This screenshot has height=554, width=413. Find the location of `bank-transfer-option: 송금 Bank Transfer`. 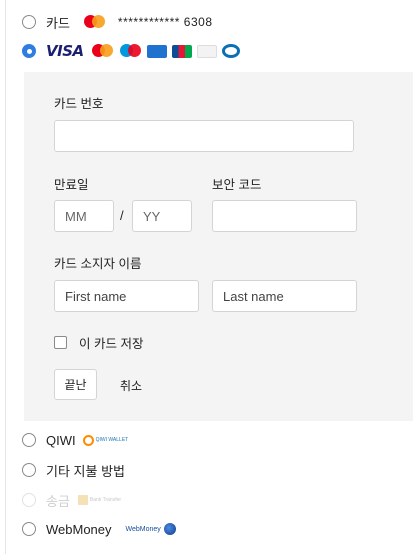

bank-transfer-option: 송금 Bank Transfer is located at coordinates (71, 500).